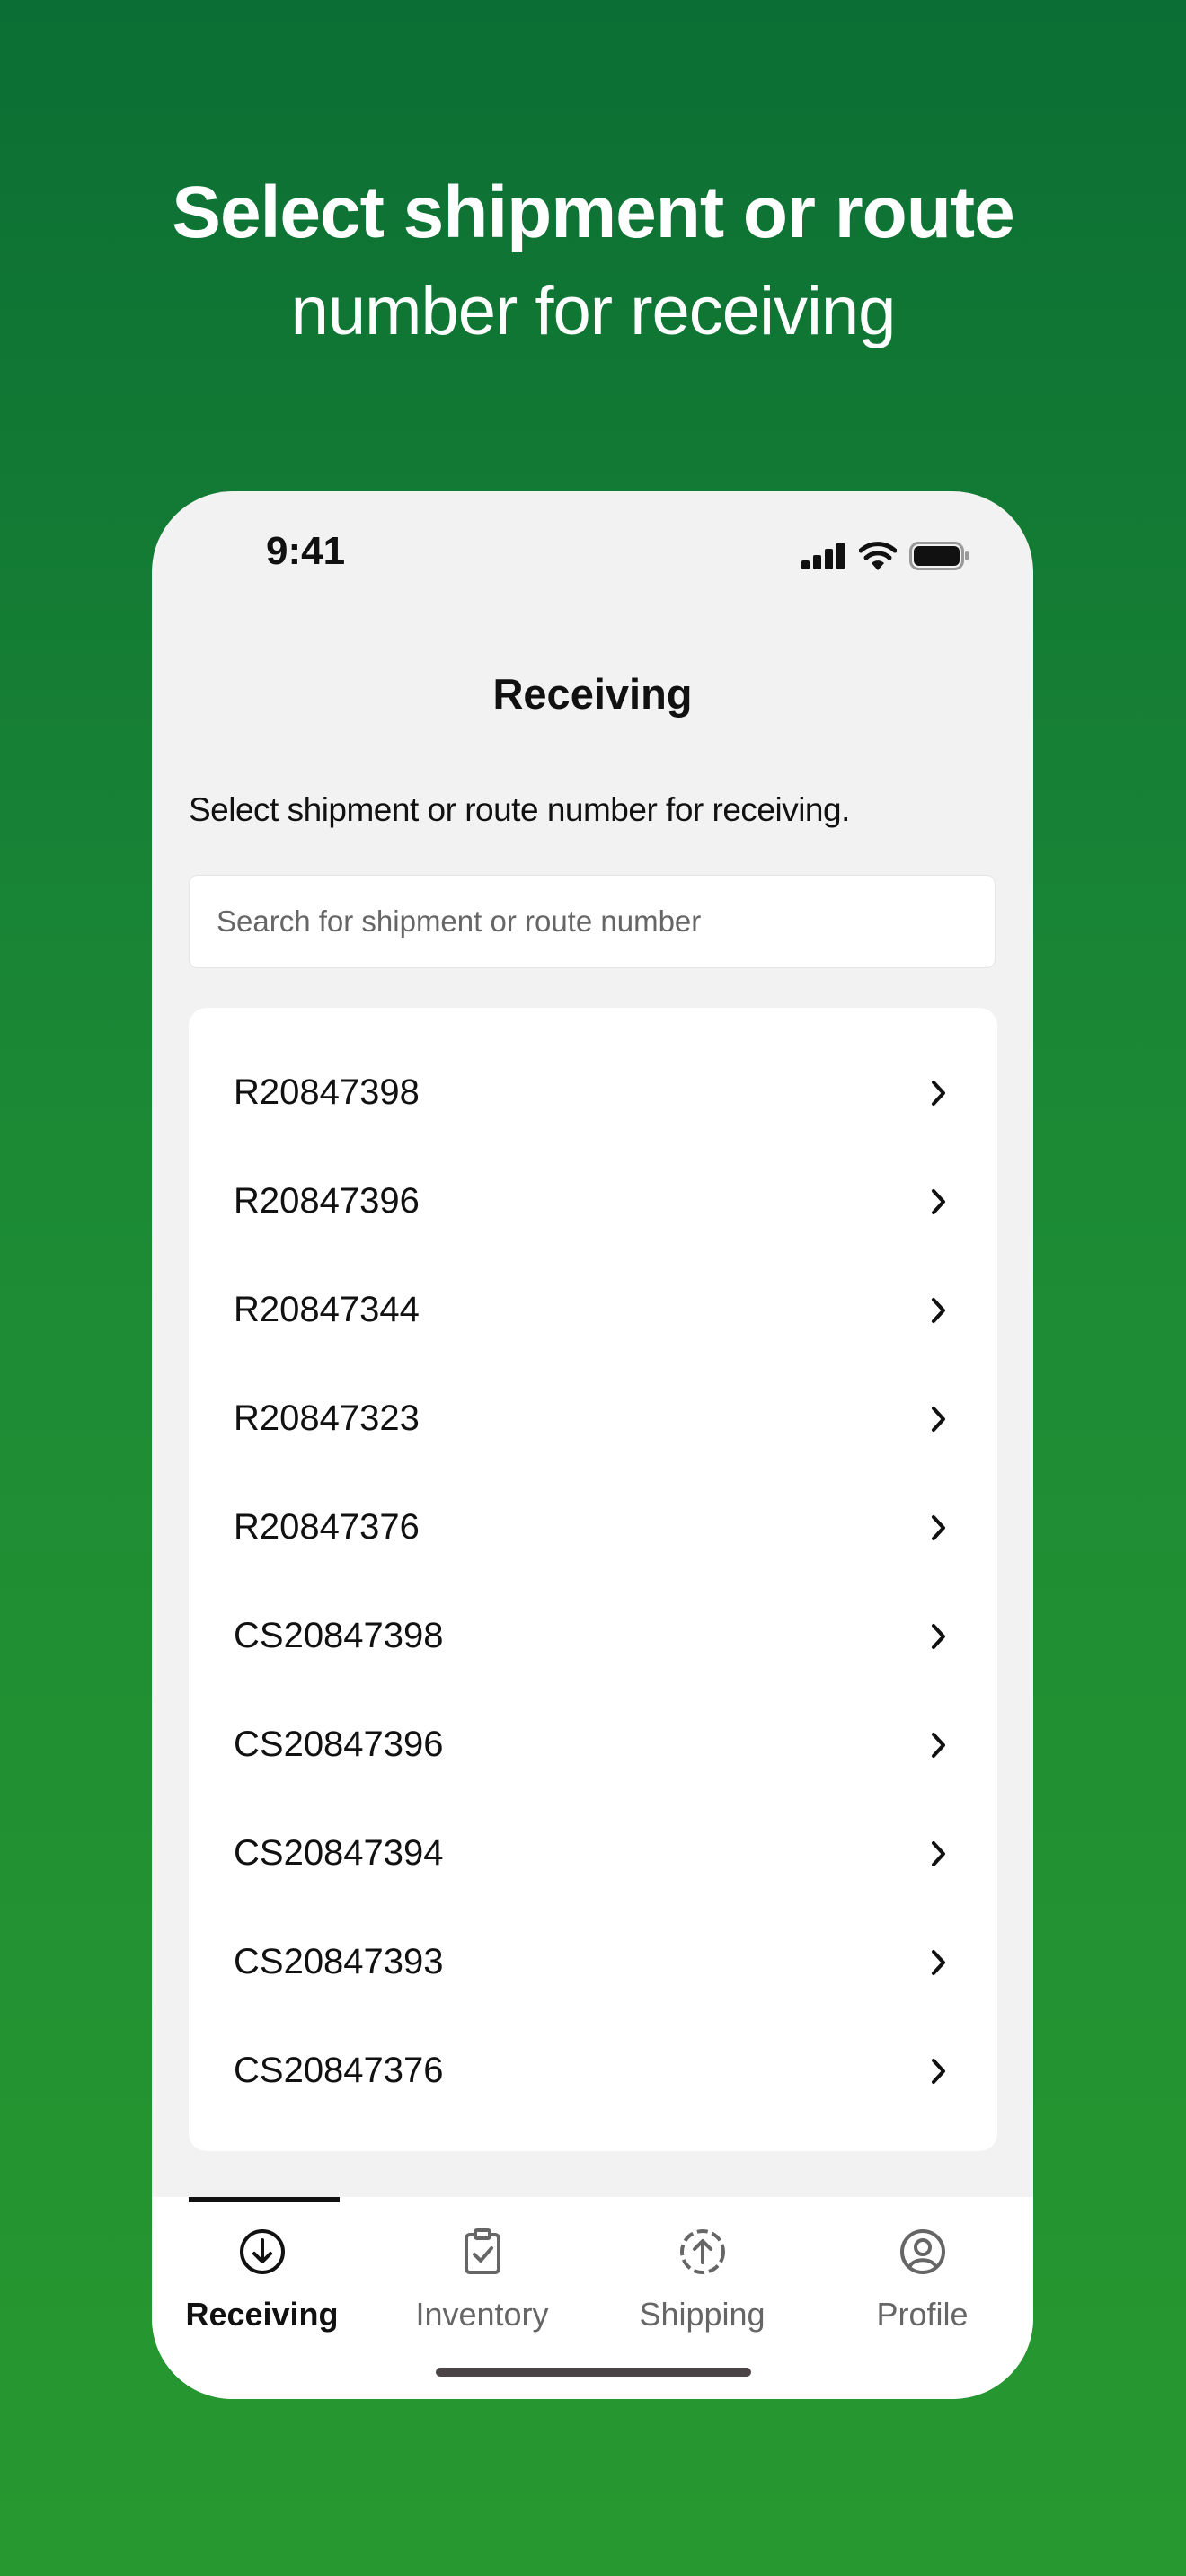  I want to click on list-item-label: CS20847396, so click(339, 1744).